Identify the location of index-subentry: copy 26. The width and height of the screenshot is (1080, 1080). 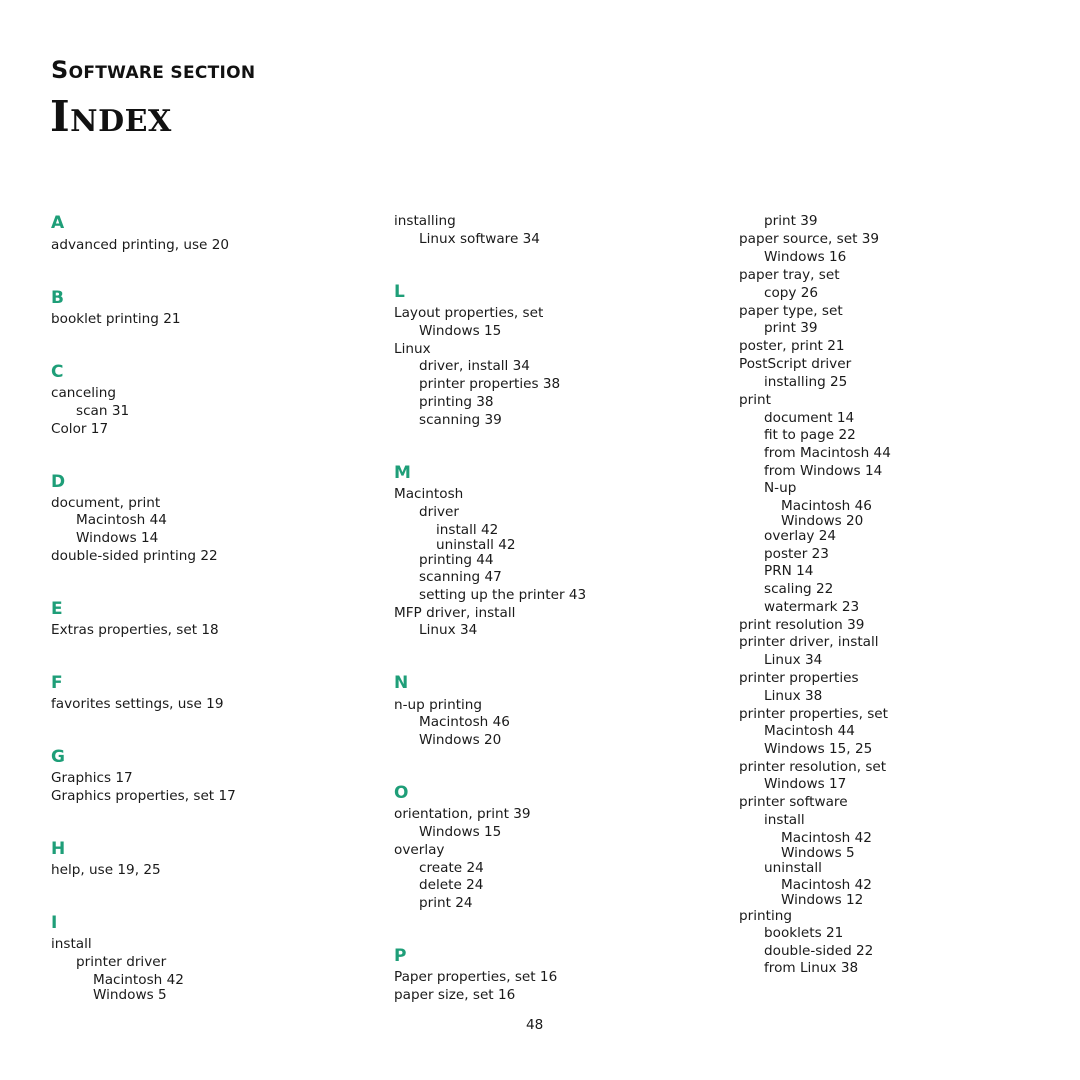
(791, 293).